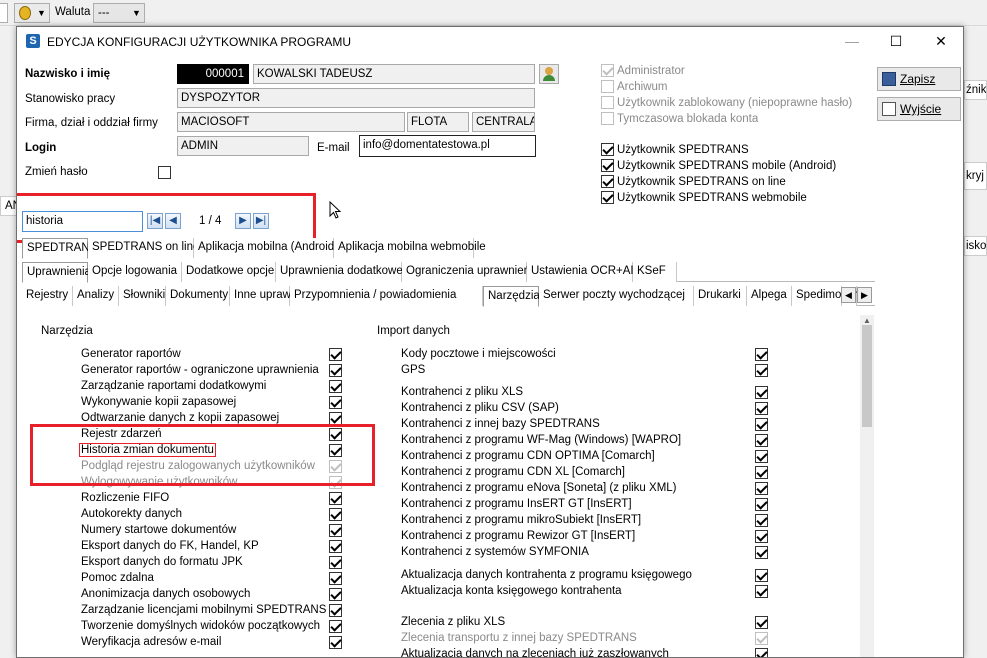 The width and height of the screenshot is (987, 658). I want to click on list-item: Autokorekty danych, so click(195, 516).